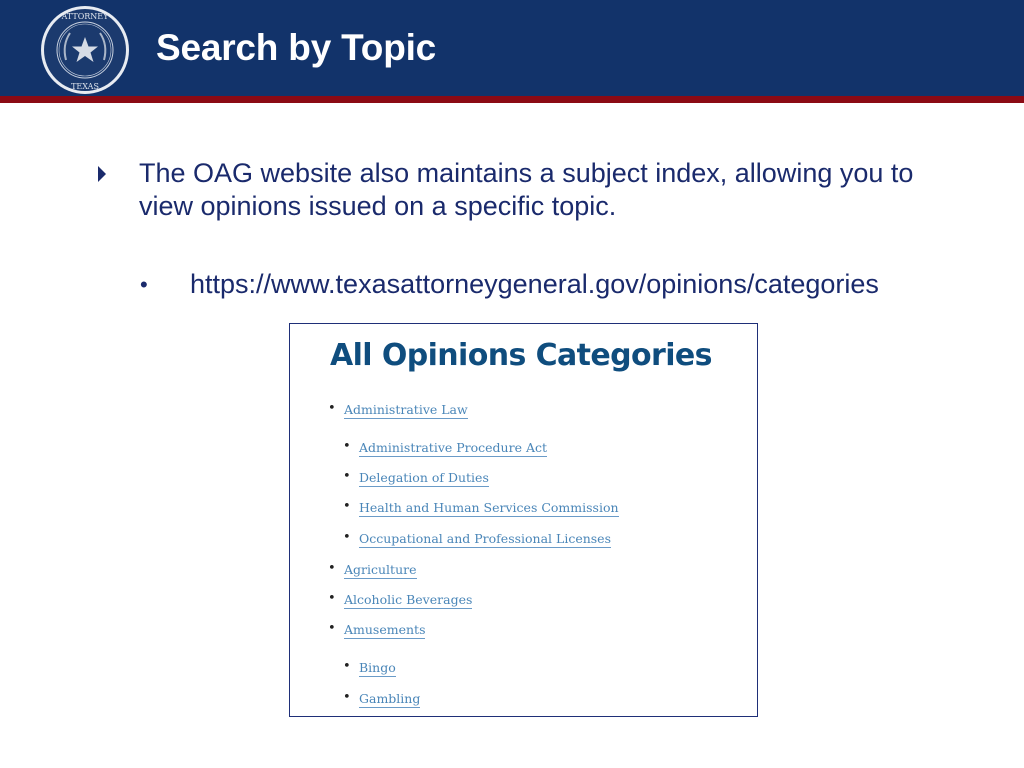  Describe the element at coordinates (102, 174) in the screenshot. I see `triangle-right-icon` at that location.